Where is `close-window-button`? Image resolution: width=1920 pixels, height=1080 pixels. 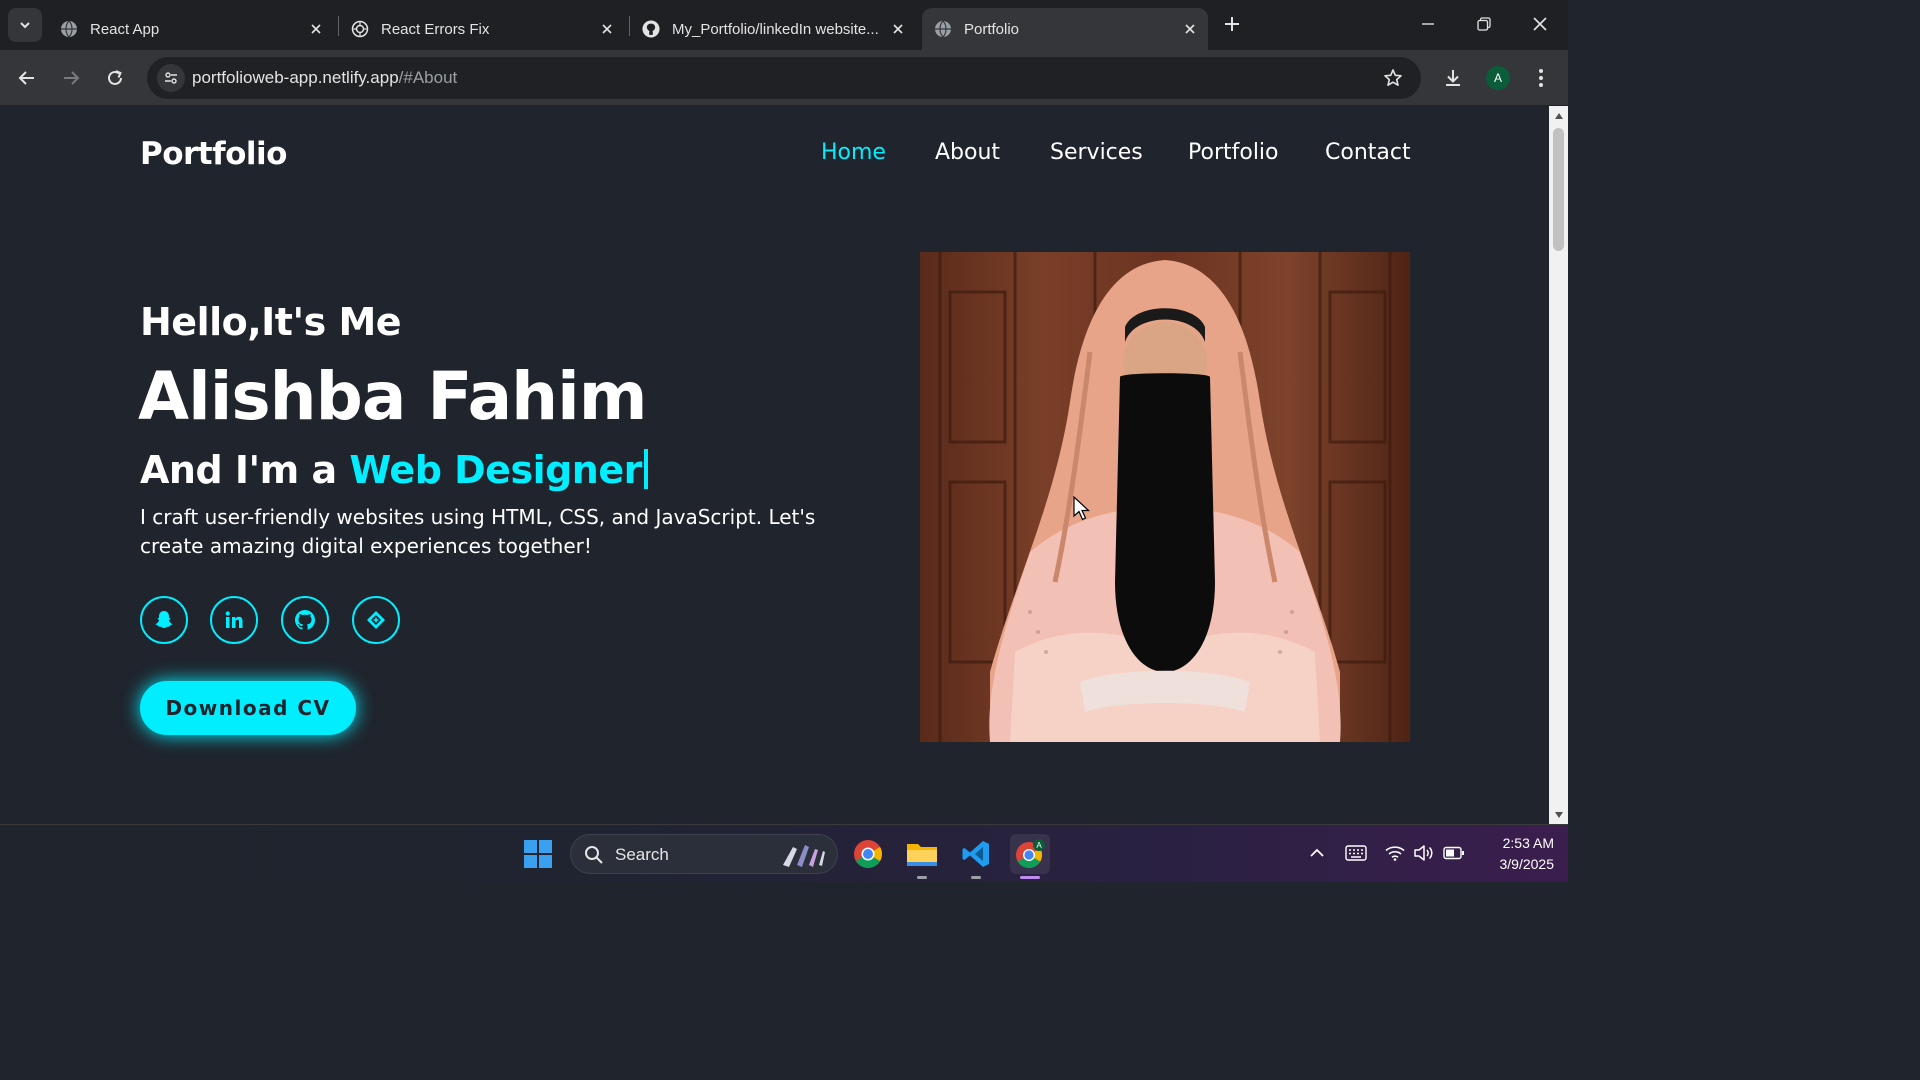
close-window-button is located at coordinates (1540, 24).